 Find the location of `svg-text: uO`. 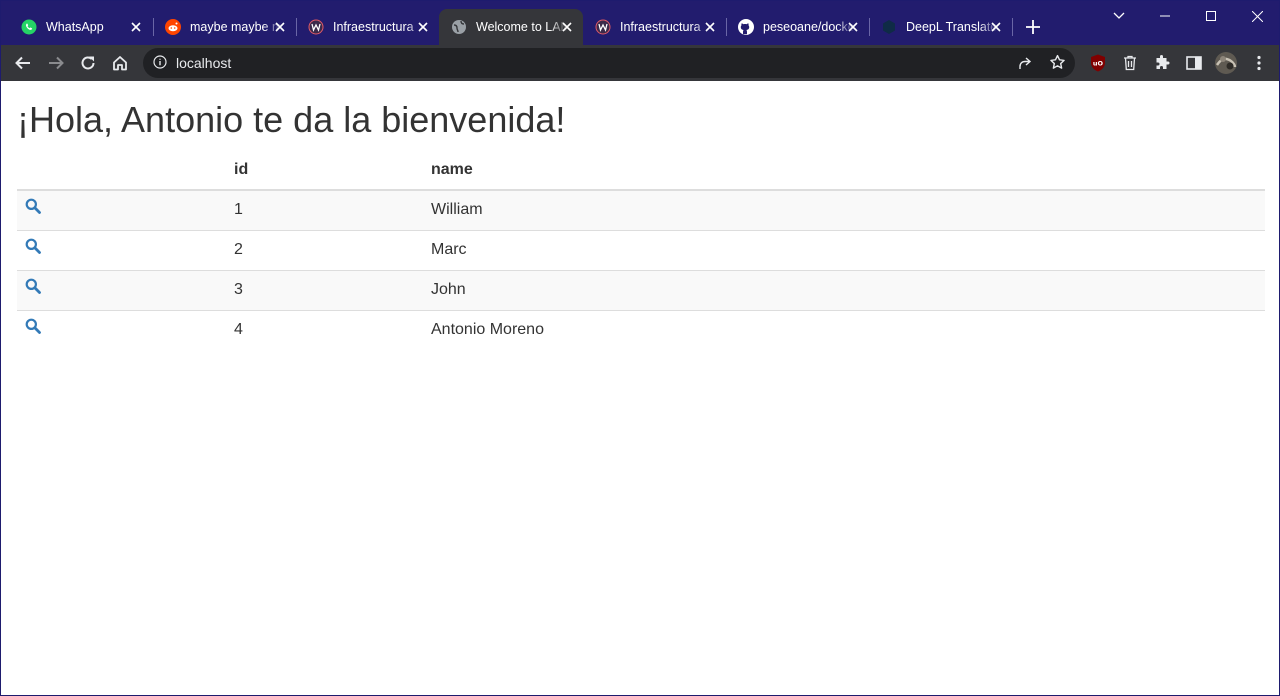

svg-text: uO is located at coordinates (1098, 64).